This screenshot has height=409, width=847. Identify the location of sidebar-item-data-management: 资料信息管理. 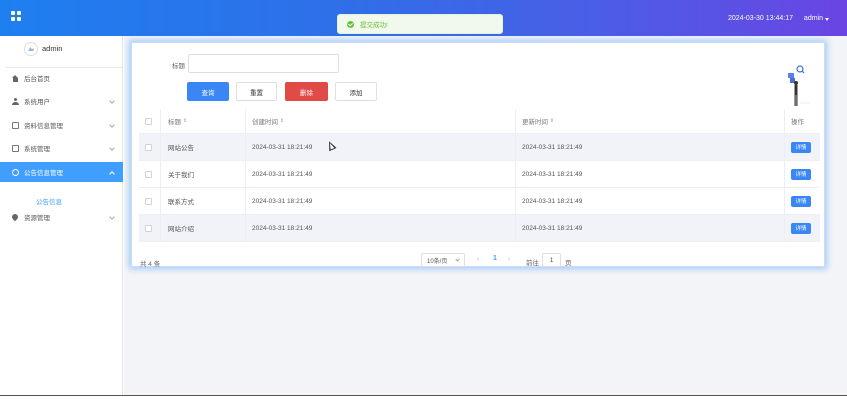
(61, 125).